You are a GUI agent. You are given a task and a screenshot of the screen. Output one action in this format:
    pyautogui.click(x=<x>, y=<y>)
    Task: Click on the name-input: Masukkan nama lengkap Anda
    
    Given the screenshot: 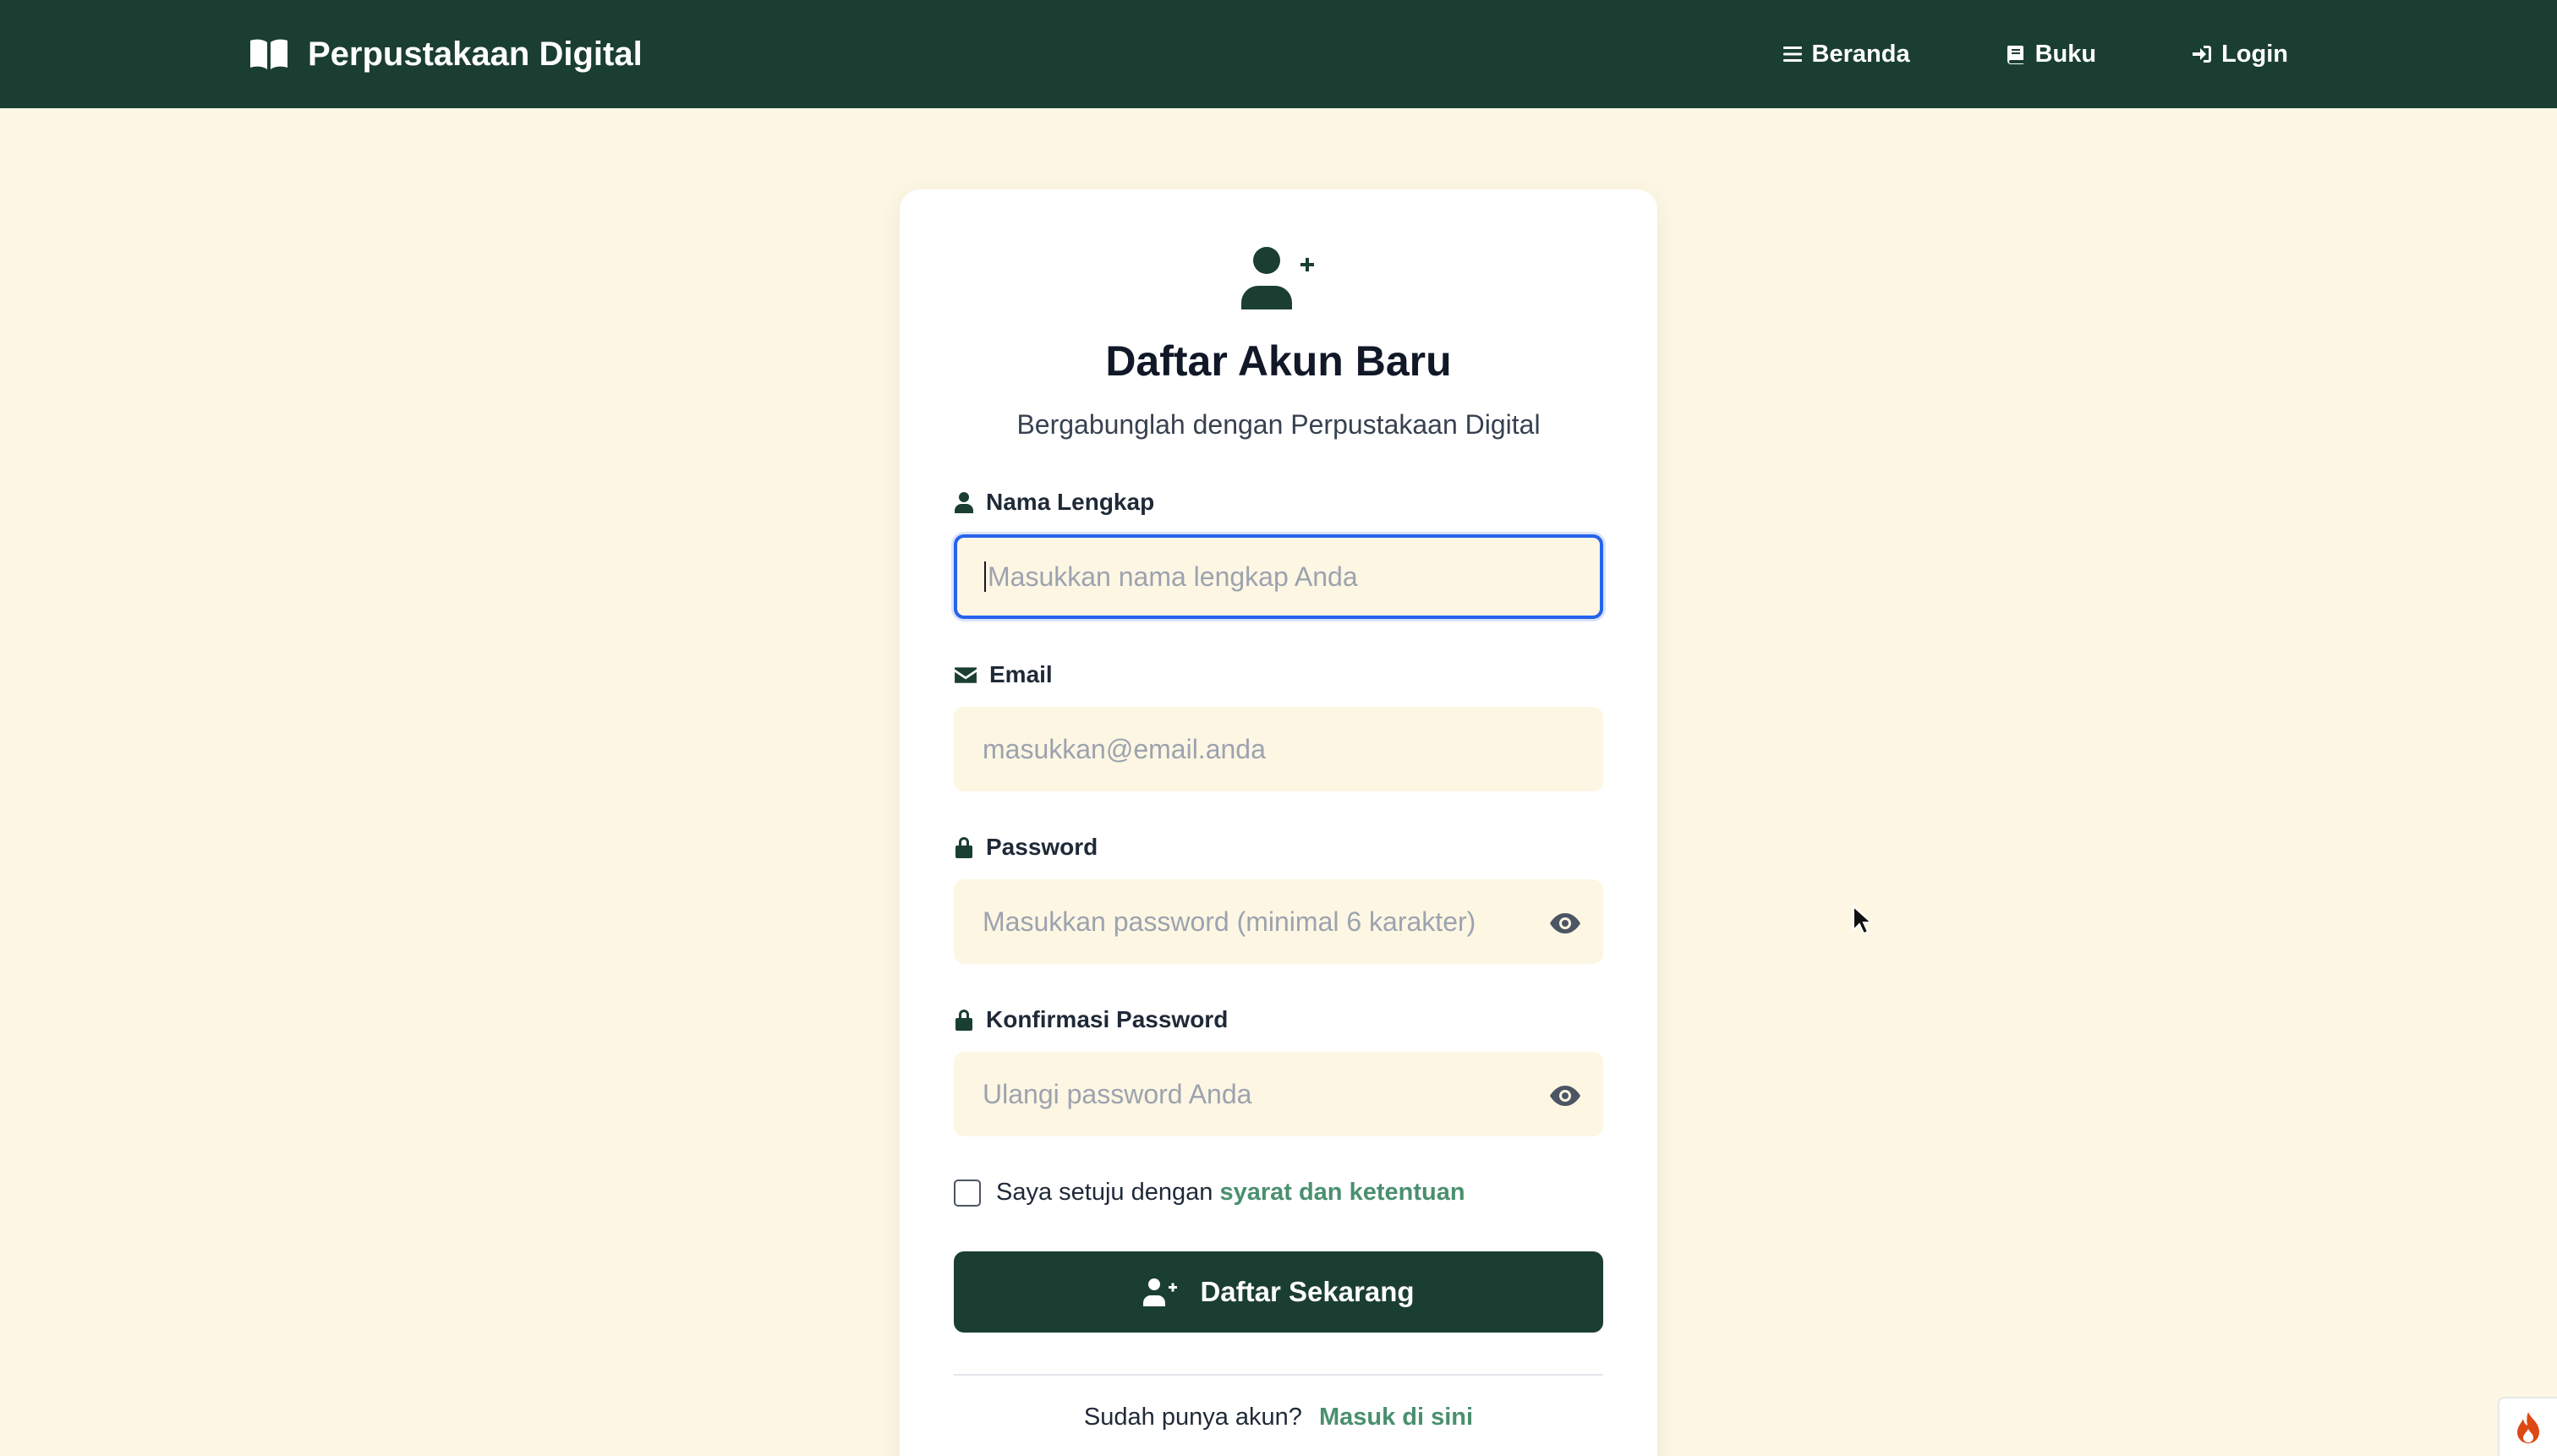 What is the action you would take?
    pyautogui.click(x=1278, y=576)
    